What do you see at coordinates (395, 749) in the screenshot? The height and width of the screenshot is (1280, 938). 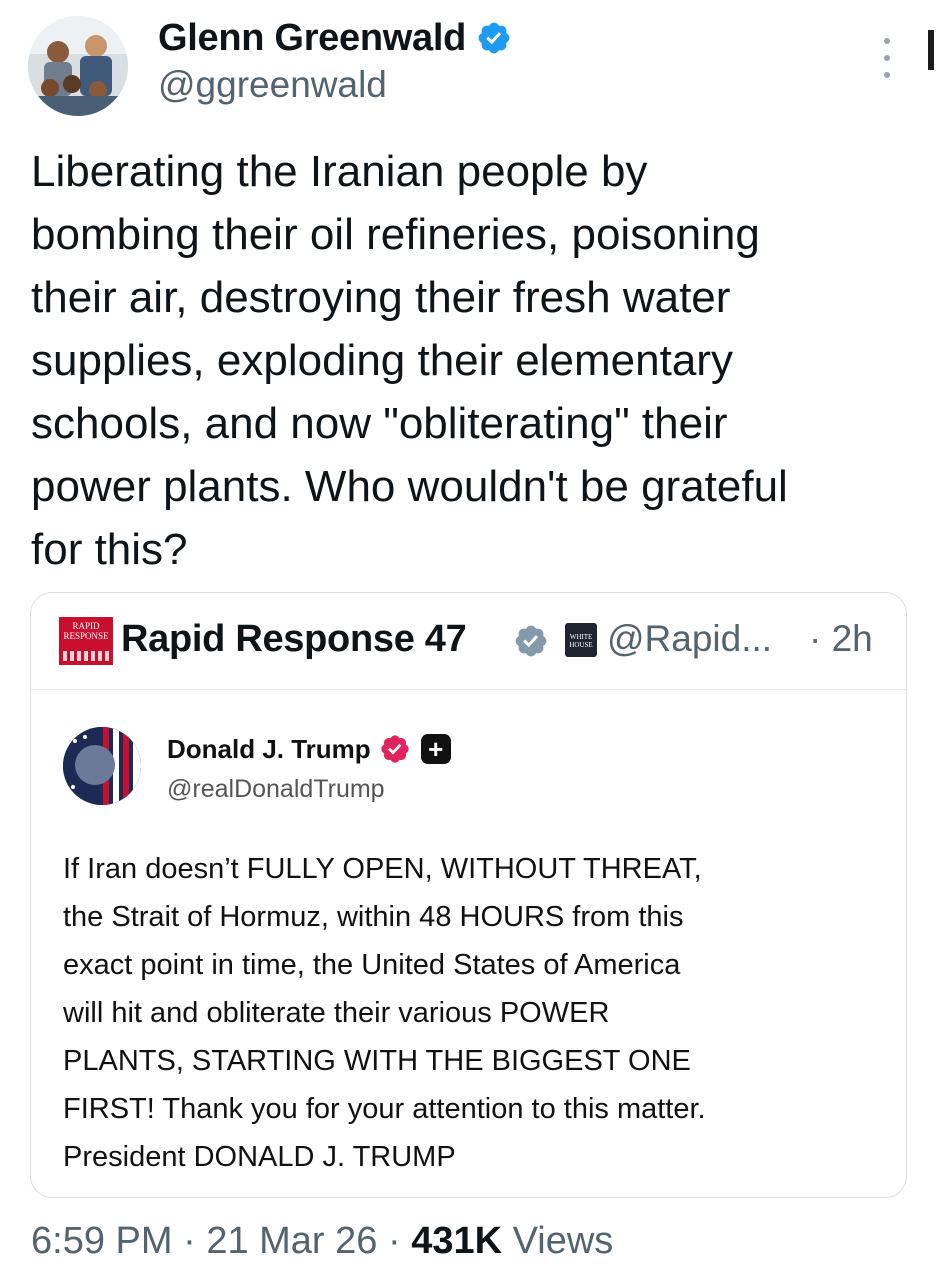 I see `pink-verified-badge-icon` at bounding box center [395, 749].